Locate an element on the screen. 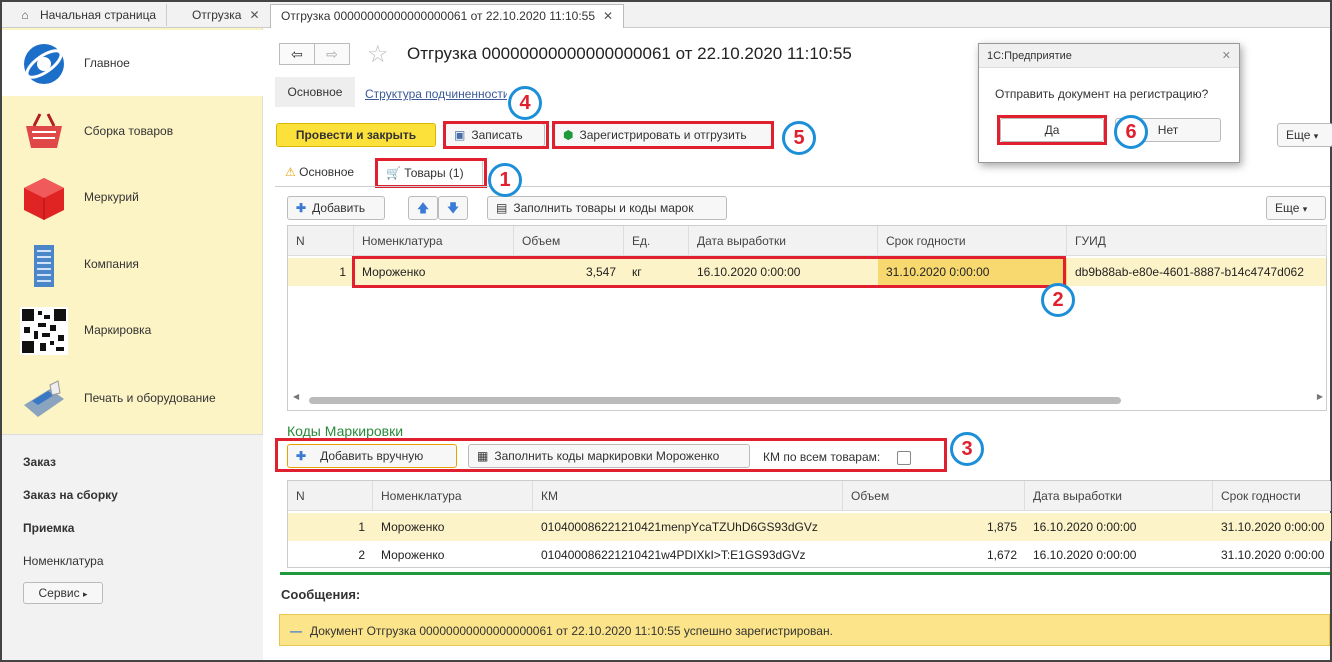  caret-right-icon: ▸ is located at coordinates (85, 594).